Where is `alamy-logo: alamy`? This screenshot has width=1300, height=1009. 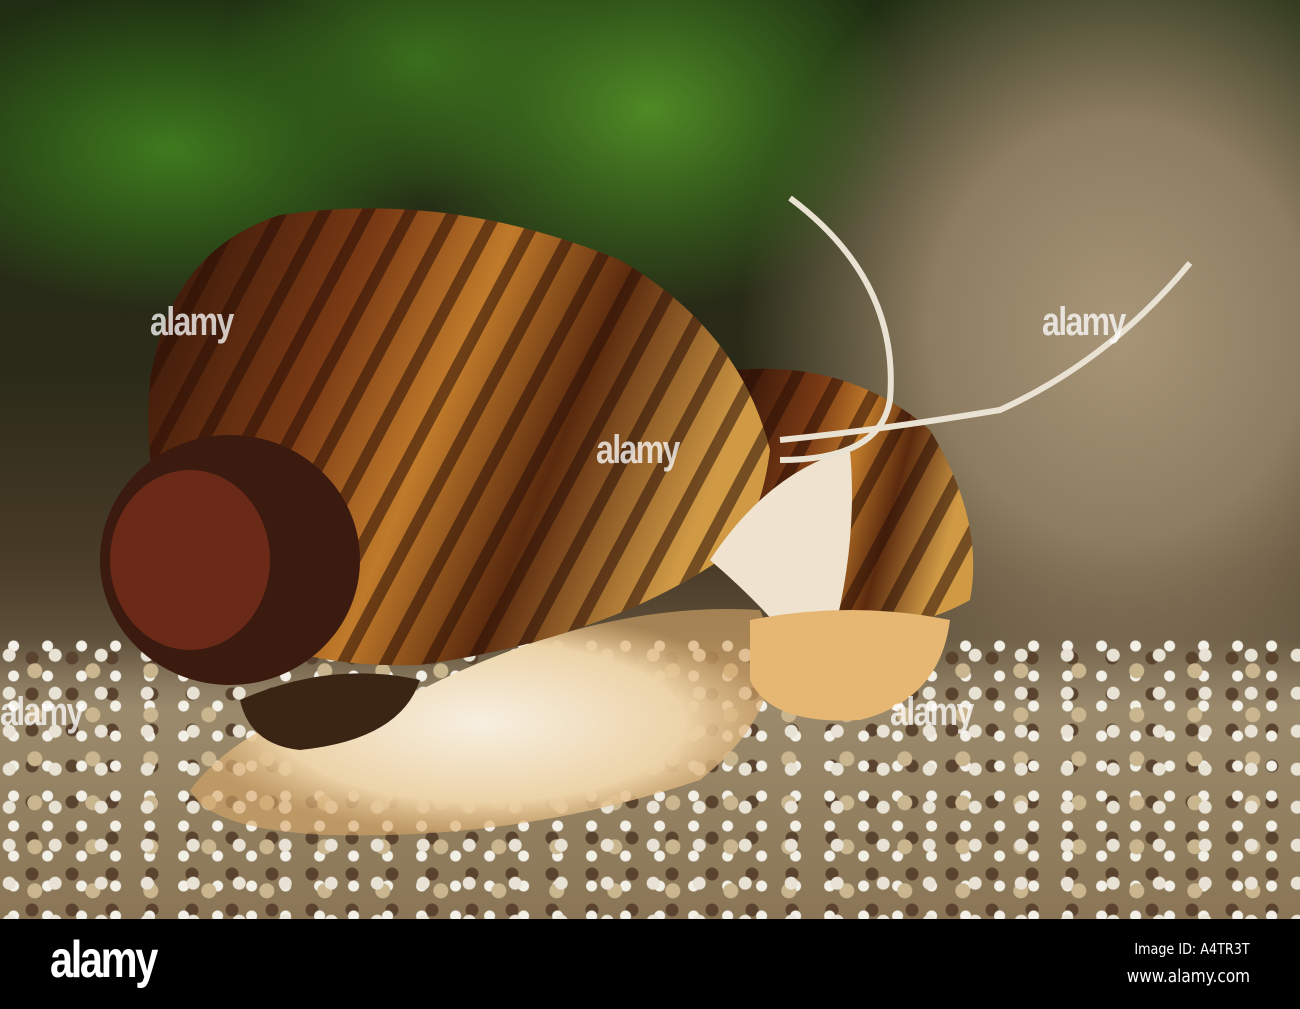
alamy-logo: alamy is located at coordinates (104, 960).